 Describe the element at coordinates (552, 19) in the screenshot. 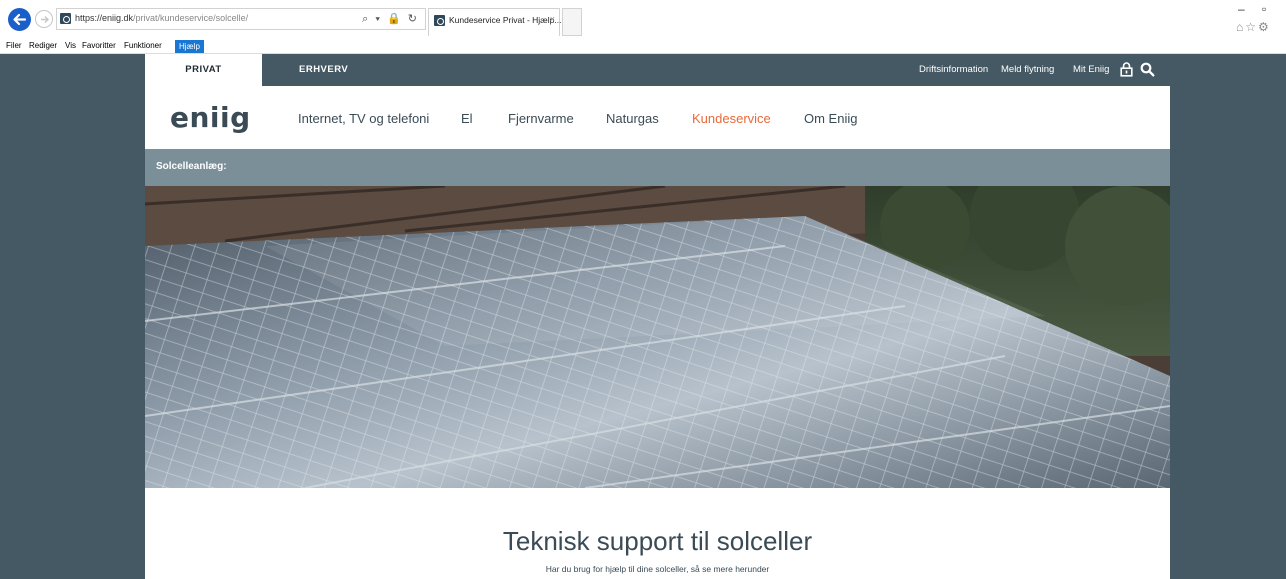

I see `tab-close-icon: ×` at that location.